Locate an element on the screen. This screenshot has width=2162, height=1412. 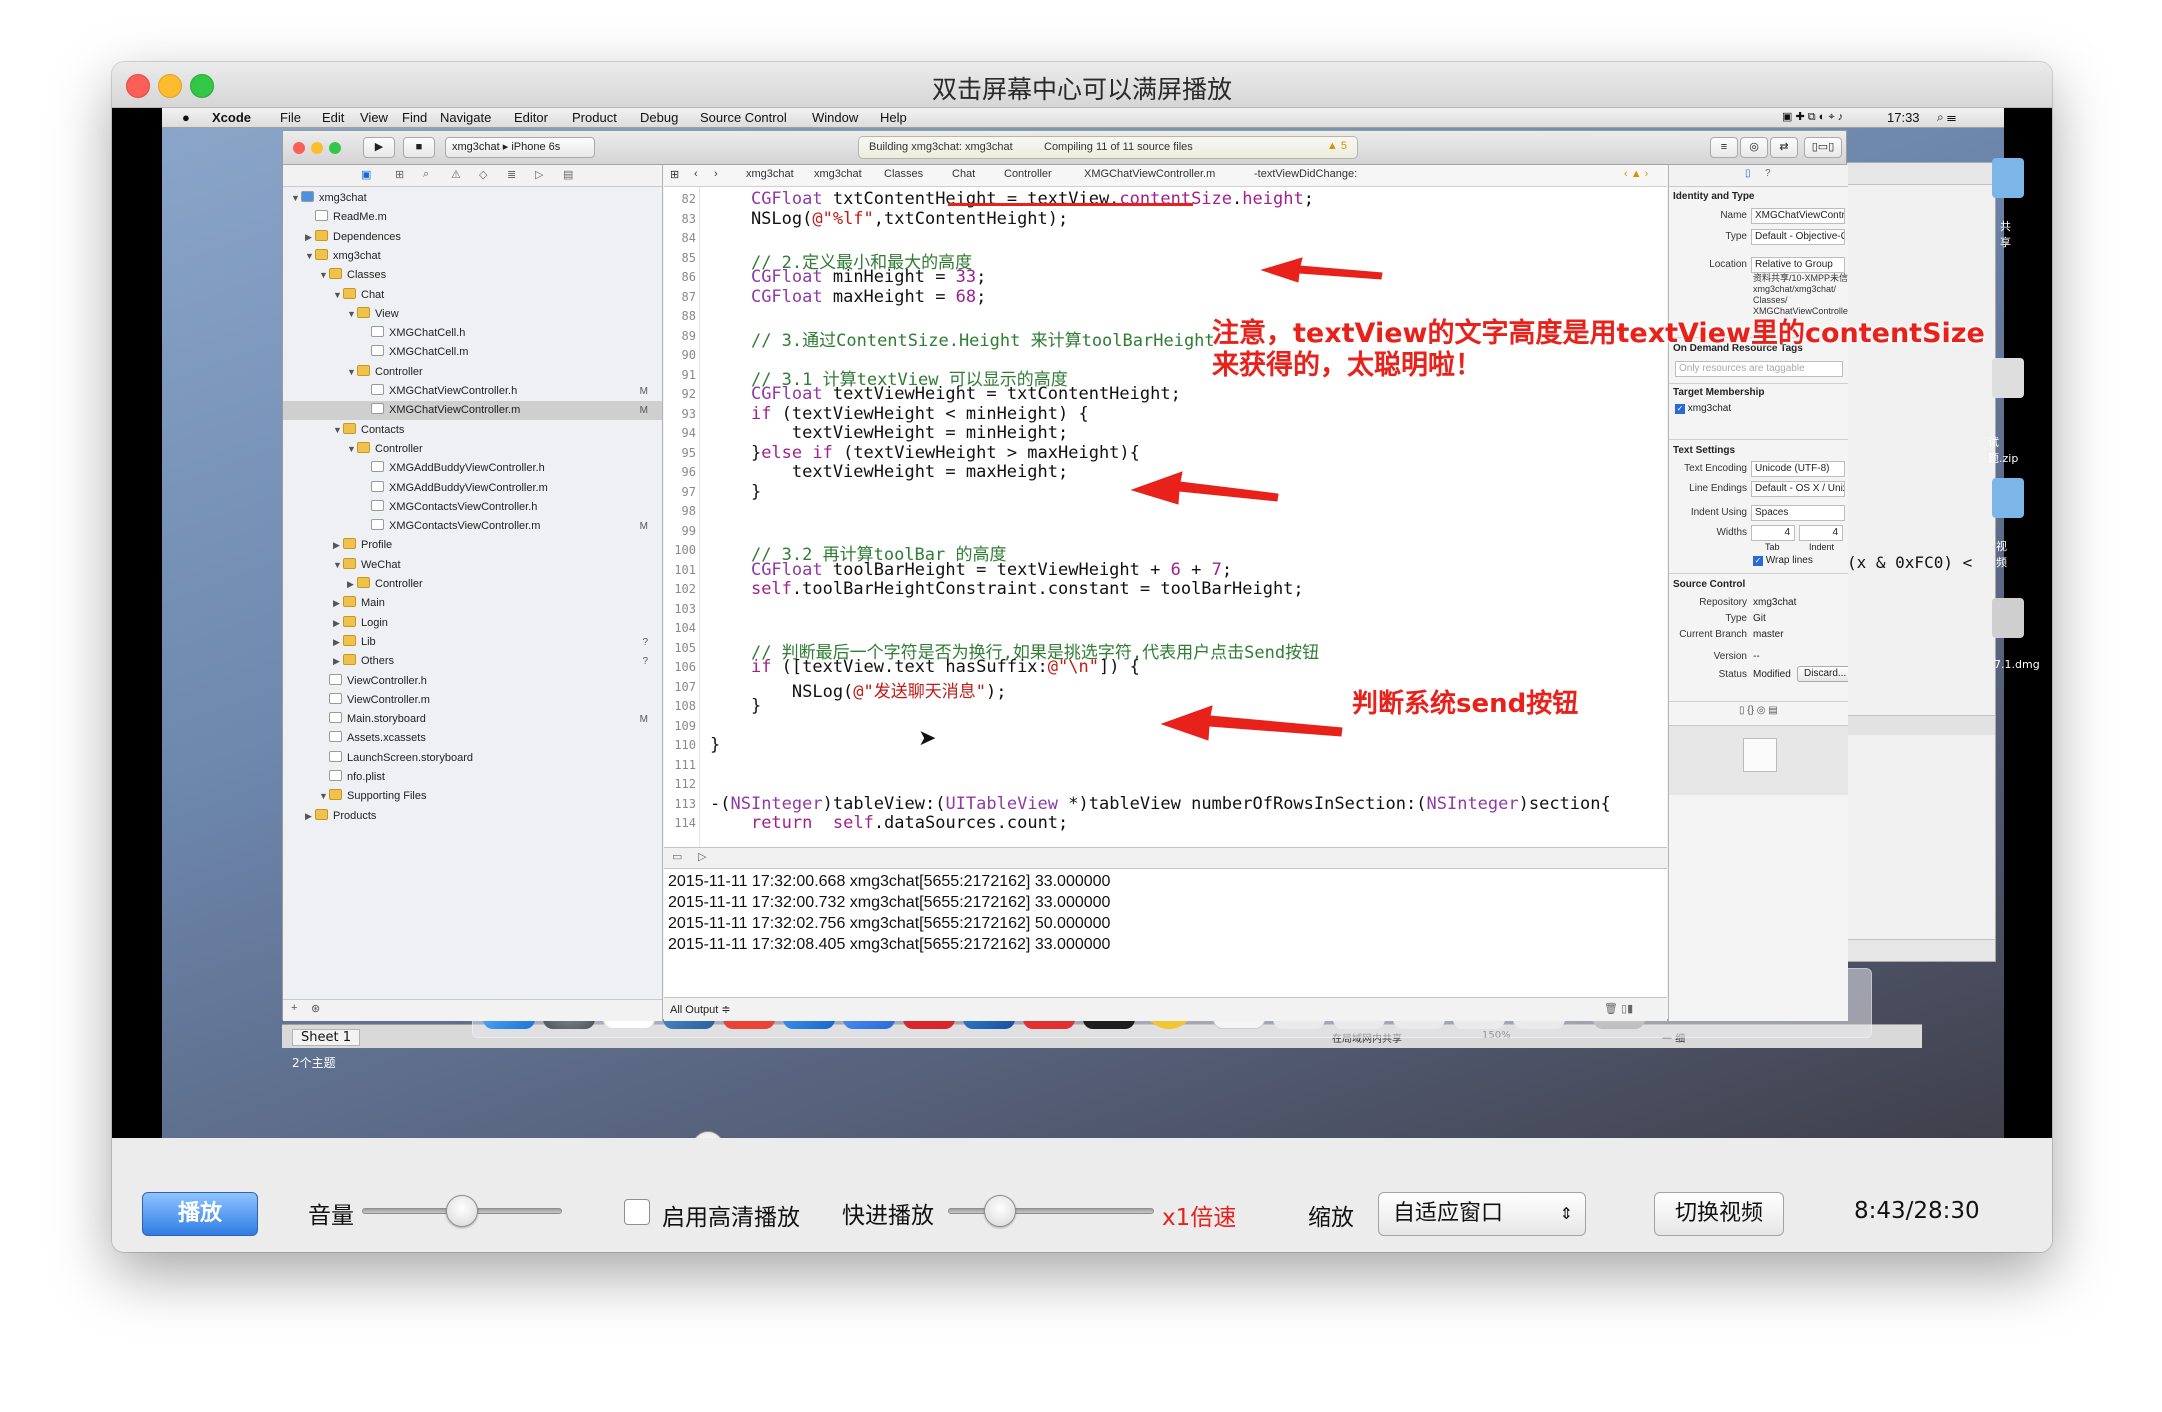
time-display: 8:43/28:30 is located at coordinates (1917, 1211).